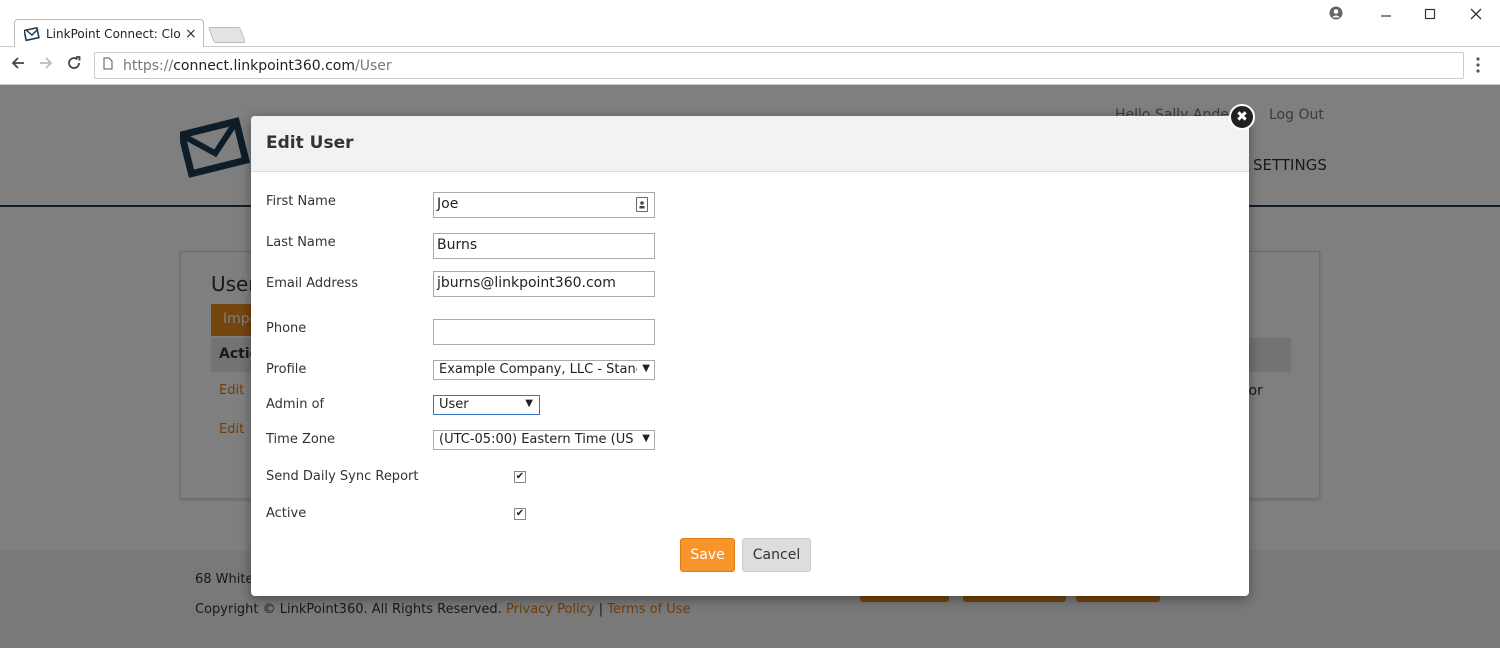 The image size is (1500, 648). What do you see at coordinates (301, 439) in the screenshot?
I see `time-zone-label: Time Zone` at bounding box center [301, 439].